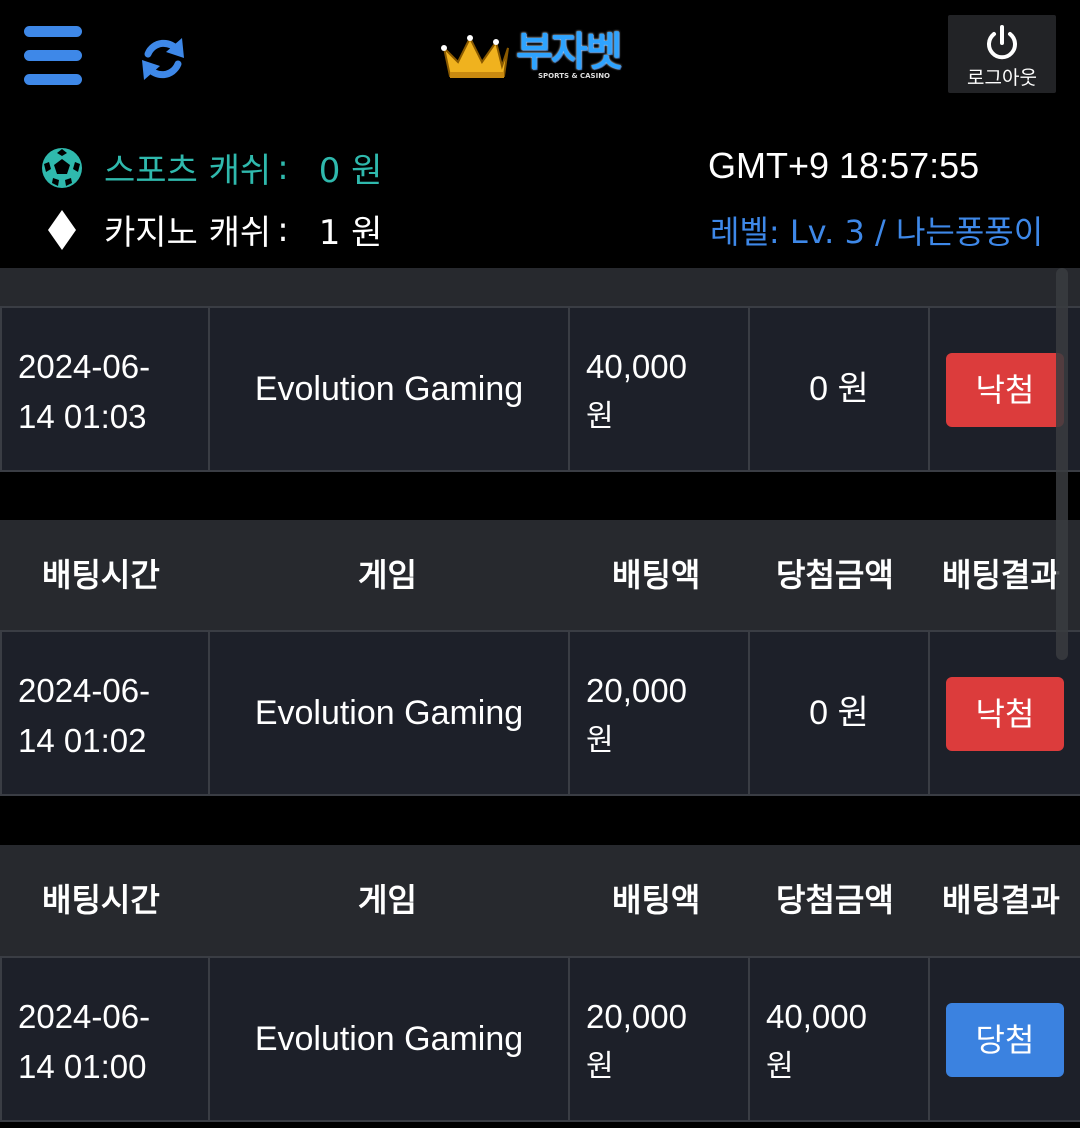 This screenshot has height=1128, width=1080. I want to click on casino-cash-label: 카지노 캐쉬, so click(188, 233).